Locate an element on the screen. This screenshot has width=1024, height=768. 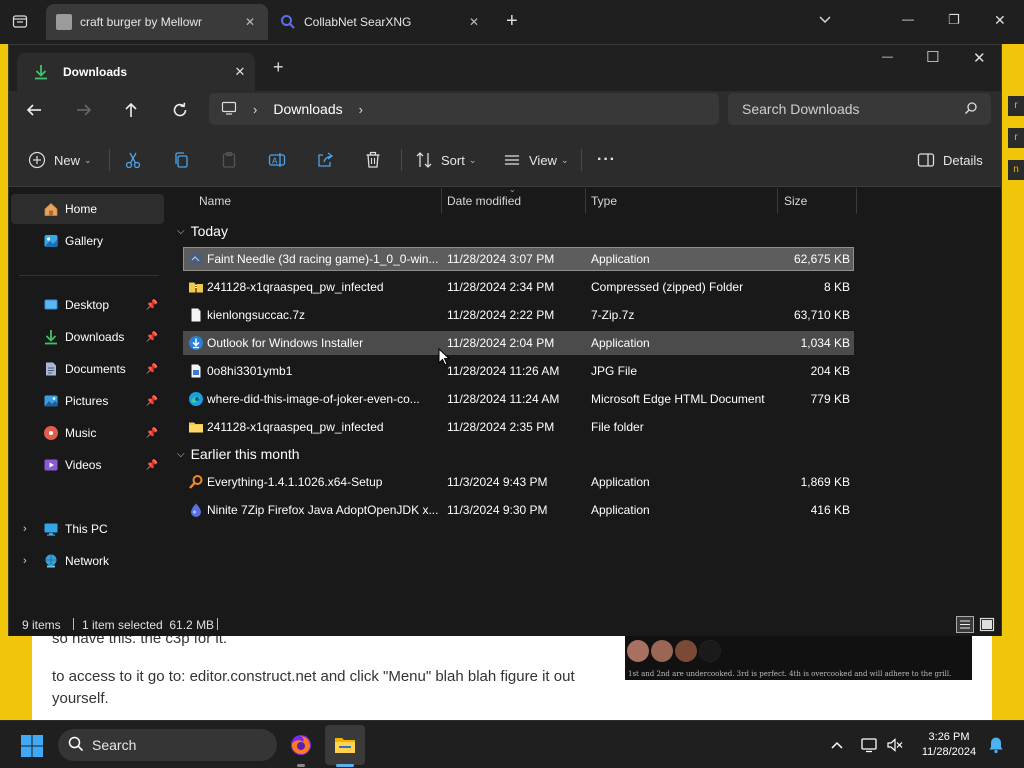
file-explorer-taskbar-icon is located at coordinates (345, 745).